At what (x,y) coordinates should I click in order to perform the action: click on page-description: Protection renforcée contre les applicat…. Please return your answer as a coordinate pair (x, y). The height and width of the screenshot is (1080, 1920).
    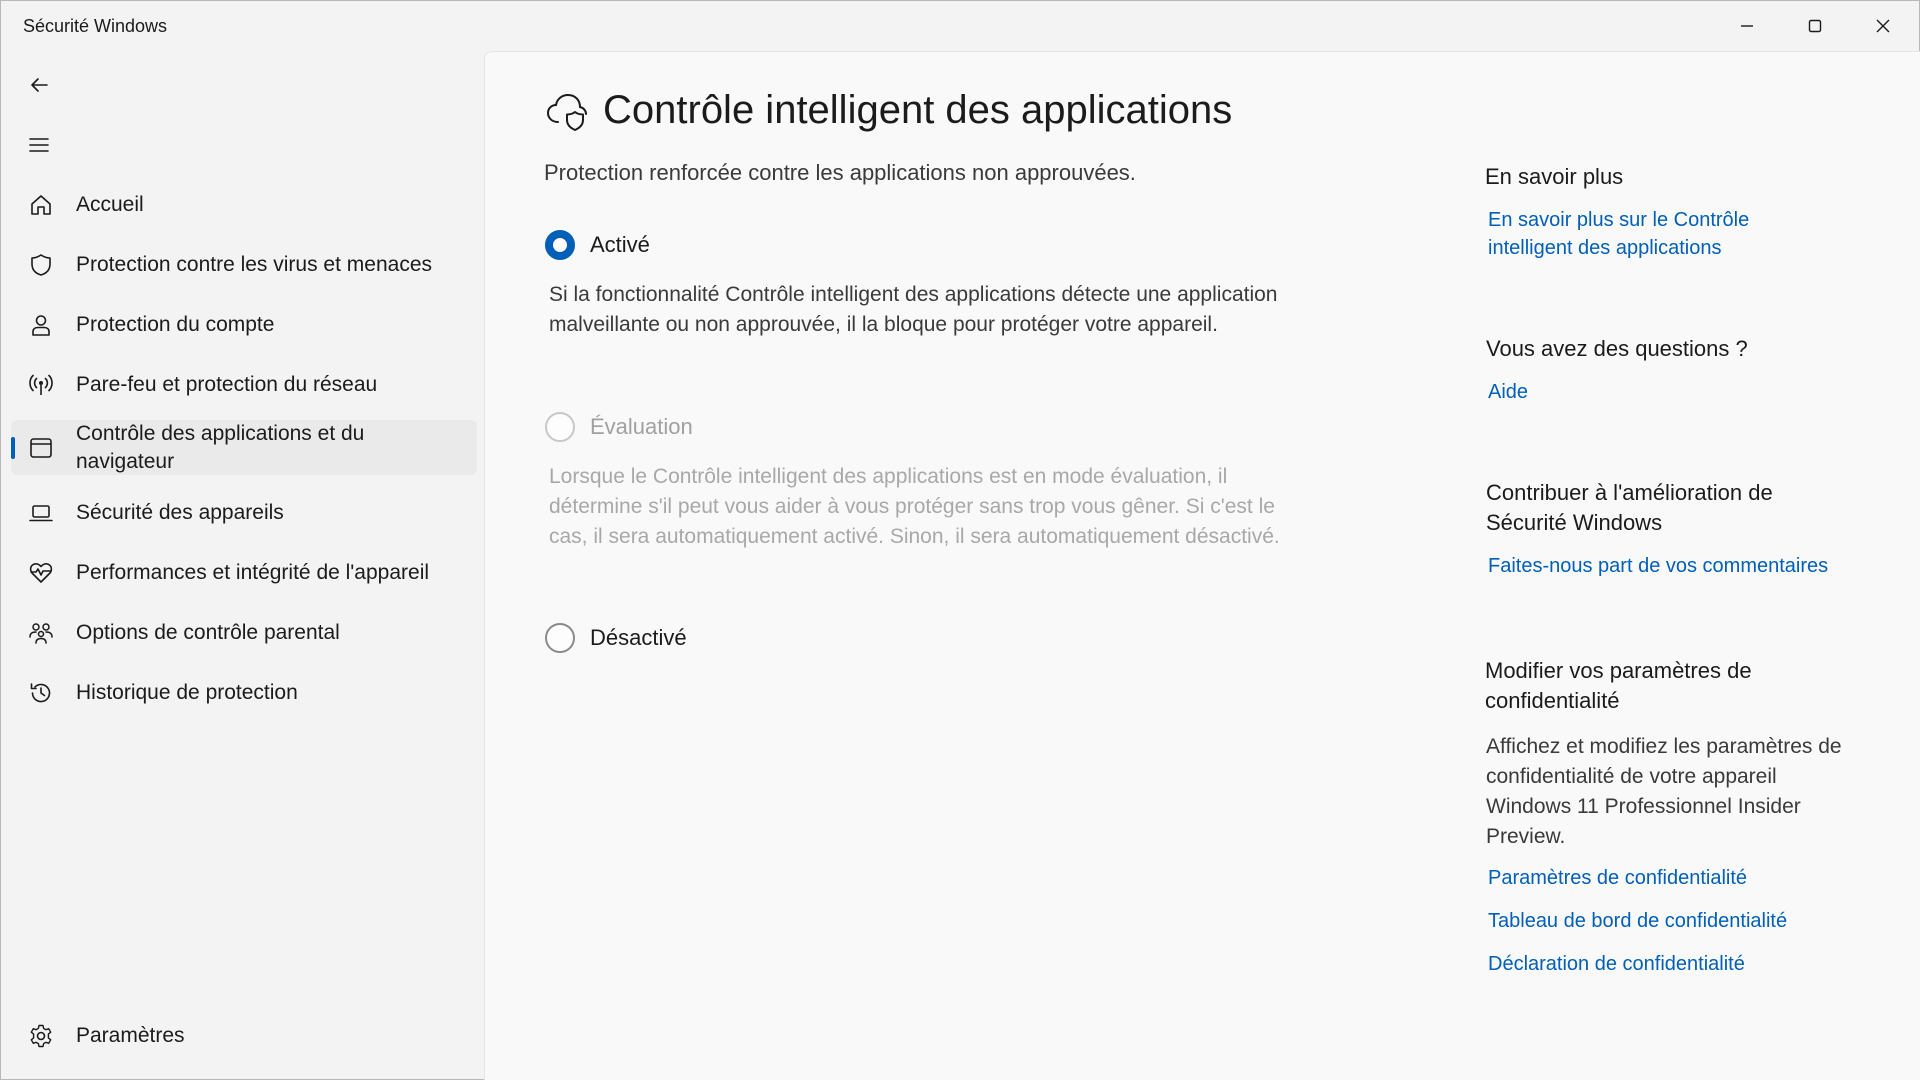
    Looking at the image, I should click on (840, 172).